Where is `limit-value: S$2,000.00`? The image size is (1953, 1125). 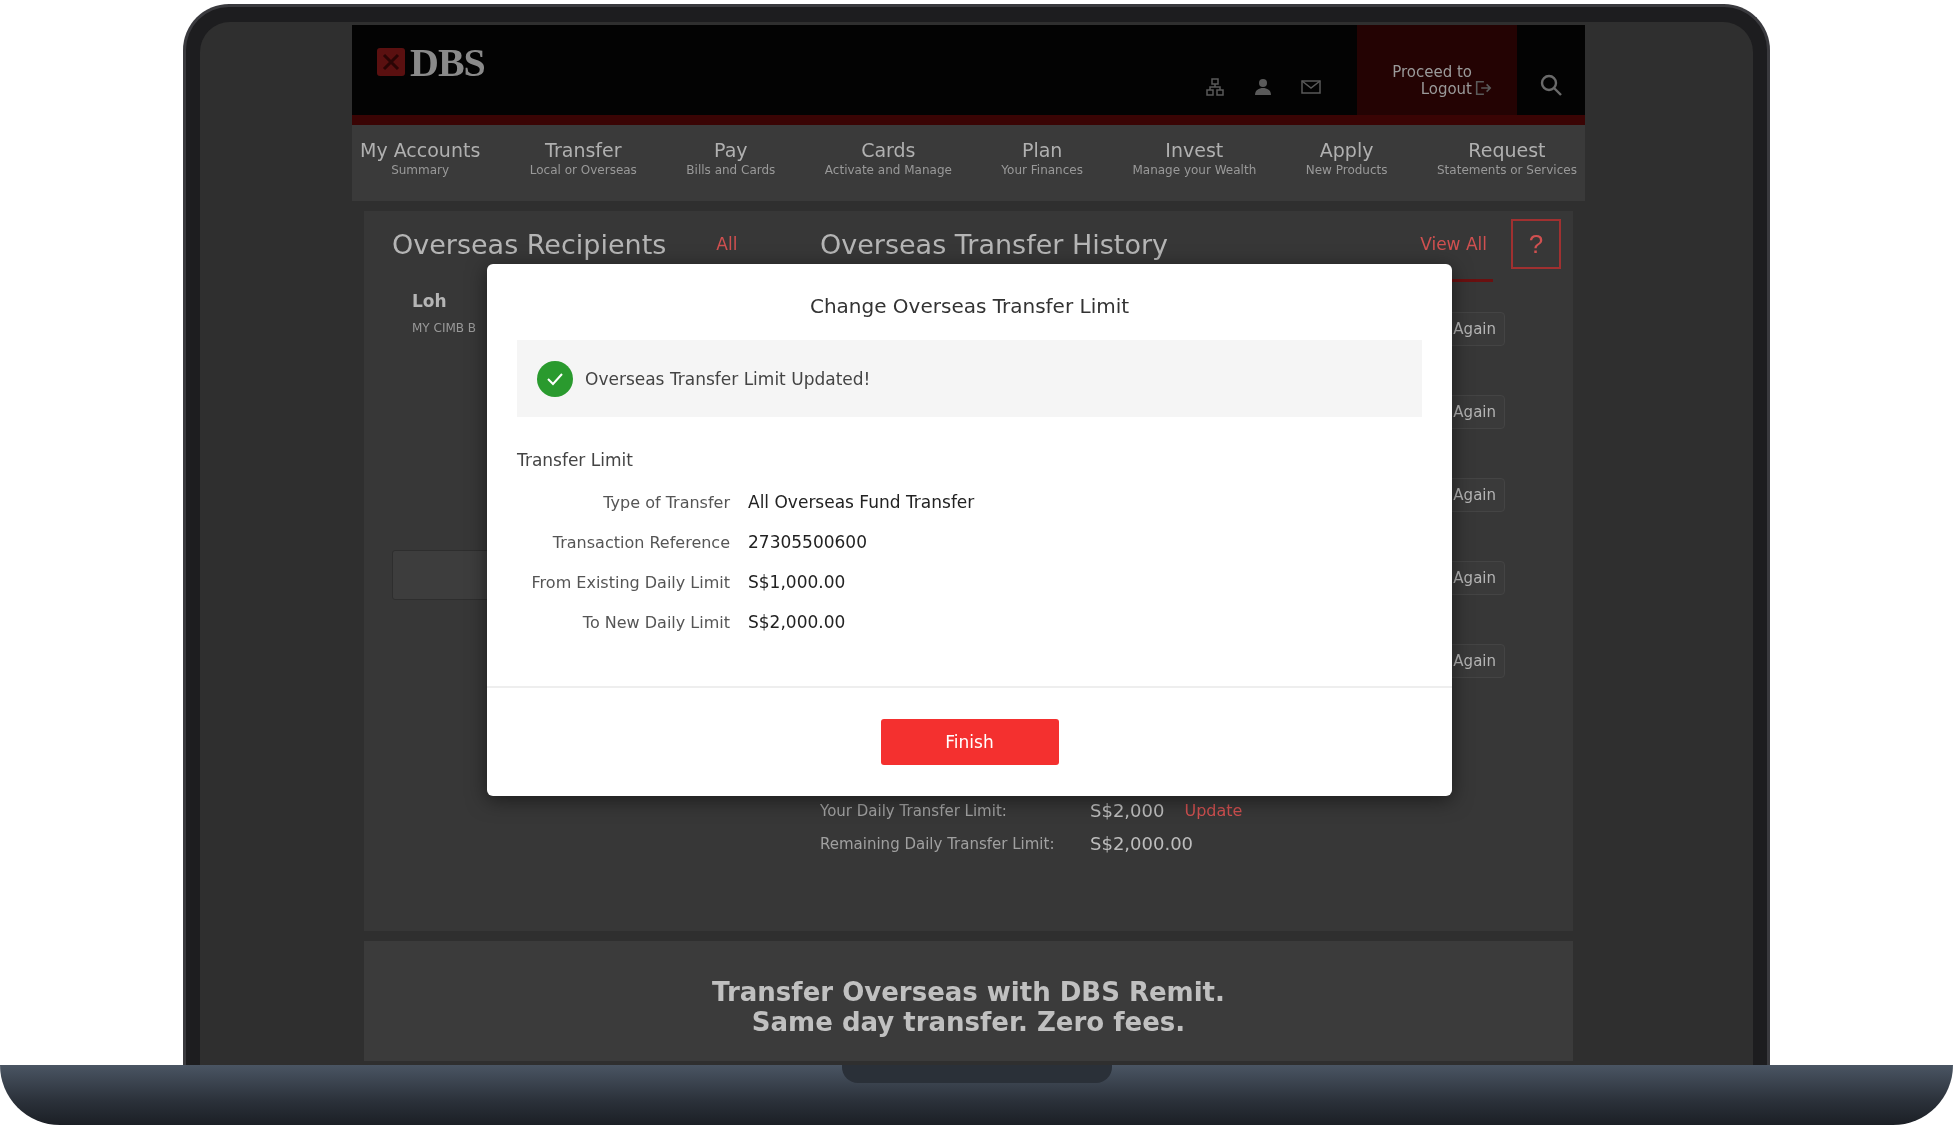
limit-value: S$2,000.00 is located at coordinates (1142, 843).